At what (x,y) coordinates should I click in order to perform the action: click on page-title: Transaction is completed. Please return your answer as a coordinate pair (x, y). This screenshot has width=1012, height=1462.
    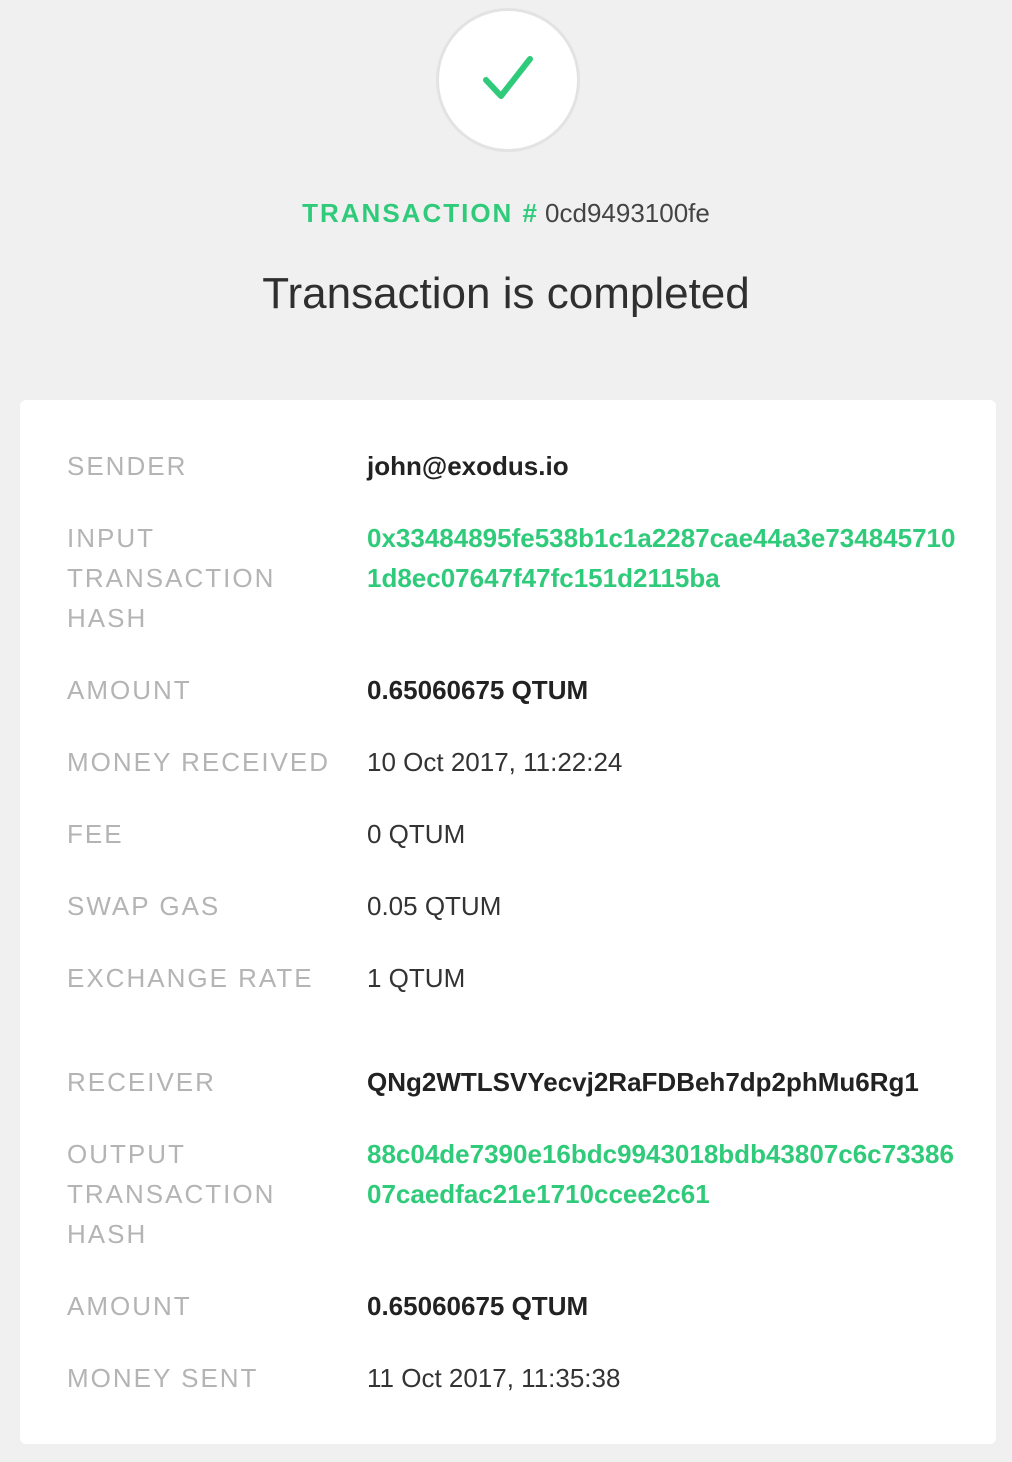
    Looking at the image, I should click on (506, 293).